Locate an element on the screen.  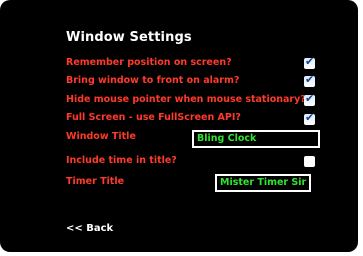
remember-position-checkbox: ✔ is located at coordinates (309, 62).